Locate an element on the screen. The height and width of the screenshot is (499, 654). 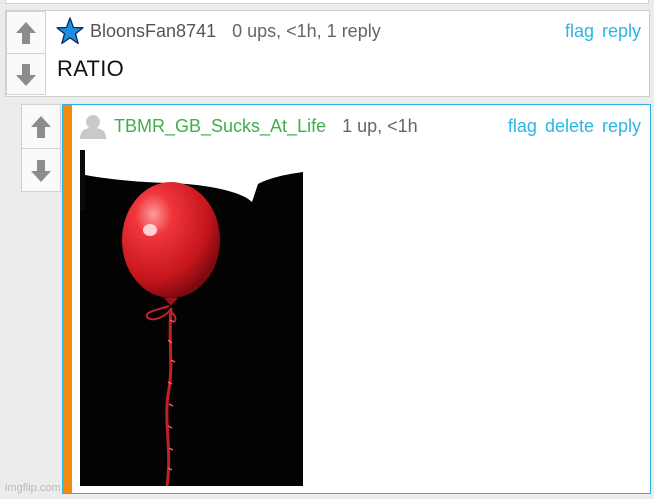
comment-actions: flag delete reply is located at coordinates (574, 126).